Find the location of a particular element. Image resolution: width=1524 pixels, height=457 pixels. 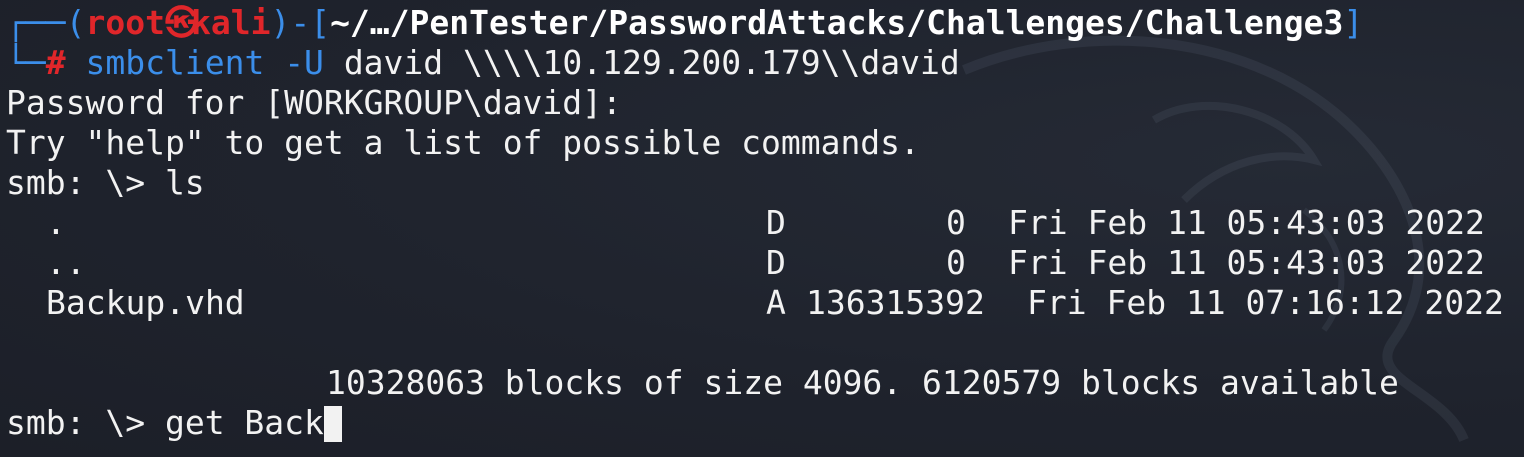

file-name: Backup.vhd is located at coordinates (145, 302).